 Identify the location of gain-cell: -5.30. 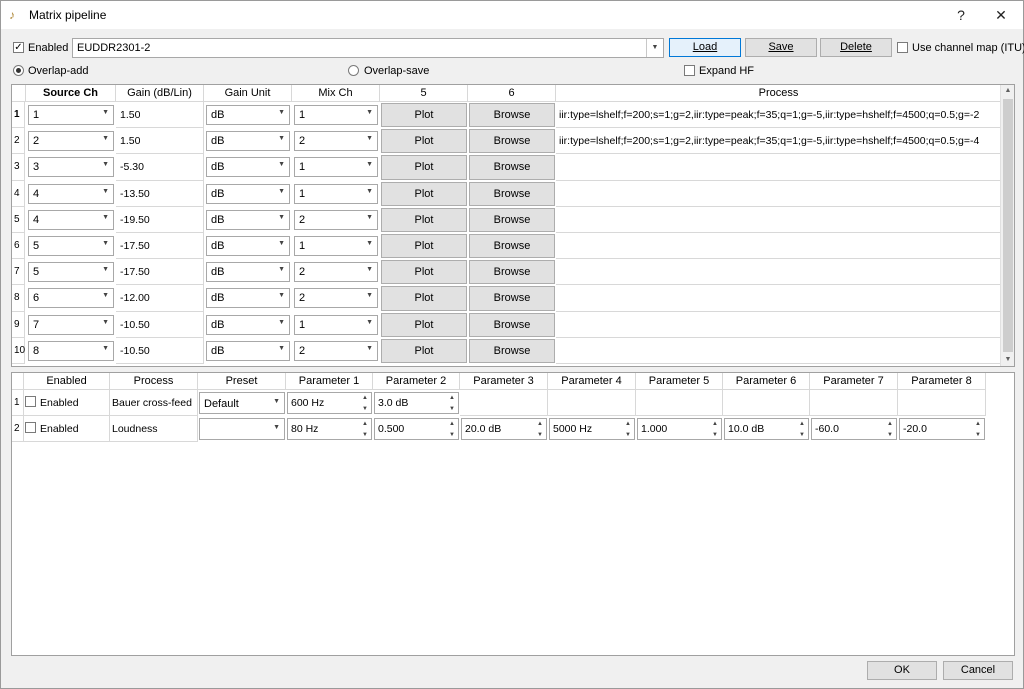
(160, 167).